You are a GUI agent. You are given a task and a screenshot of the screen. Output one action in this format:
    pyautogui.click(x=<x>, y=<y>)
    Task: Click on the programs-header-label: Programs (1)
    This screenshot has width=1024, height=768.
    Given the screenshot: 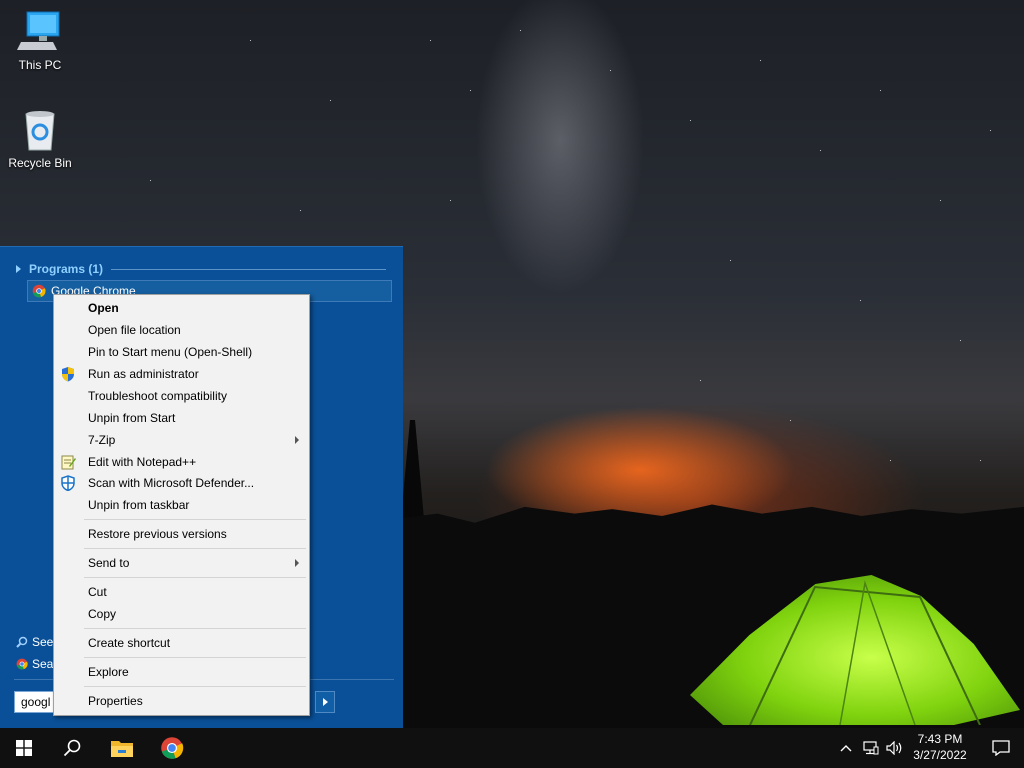 What is the action you would take?
    pyautogui.click(x=66, y=269)
    